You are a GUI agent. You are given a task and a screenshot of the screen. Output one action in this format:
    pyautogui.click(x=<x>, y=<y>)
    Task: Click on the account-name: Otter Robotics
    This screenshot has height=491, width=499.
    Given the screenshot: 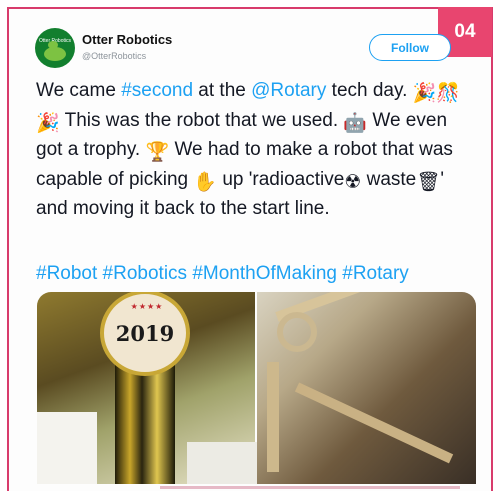 What is the action you would take?
    pyautogui.click(x=127, y=39)
    